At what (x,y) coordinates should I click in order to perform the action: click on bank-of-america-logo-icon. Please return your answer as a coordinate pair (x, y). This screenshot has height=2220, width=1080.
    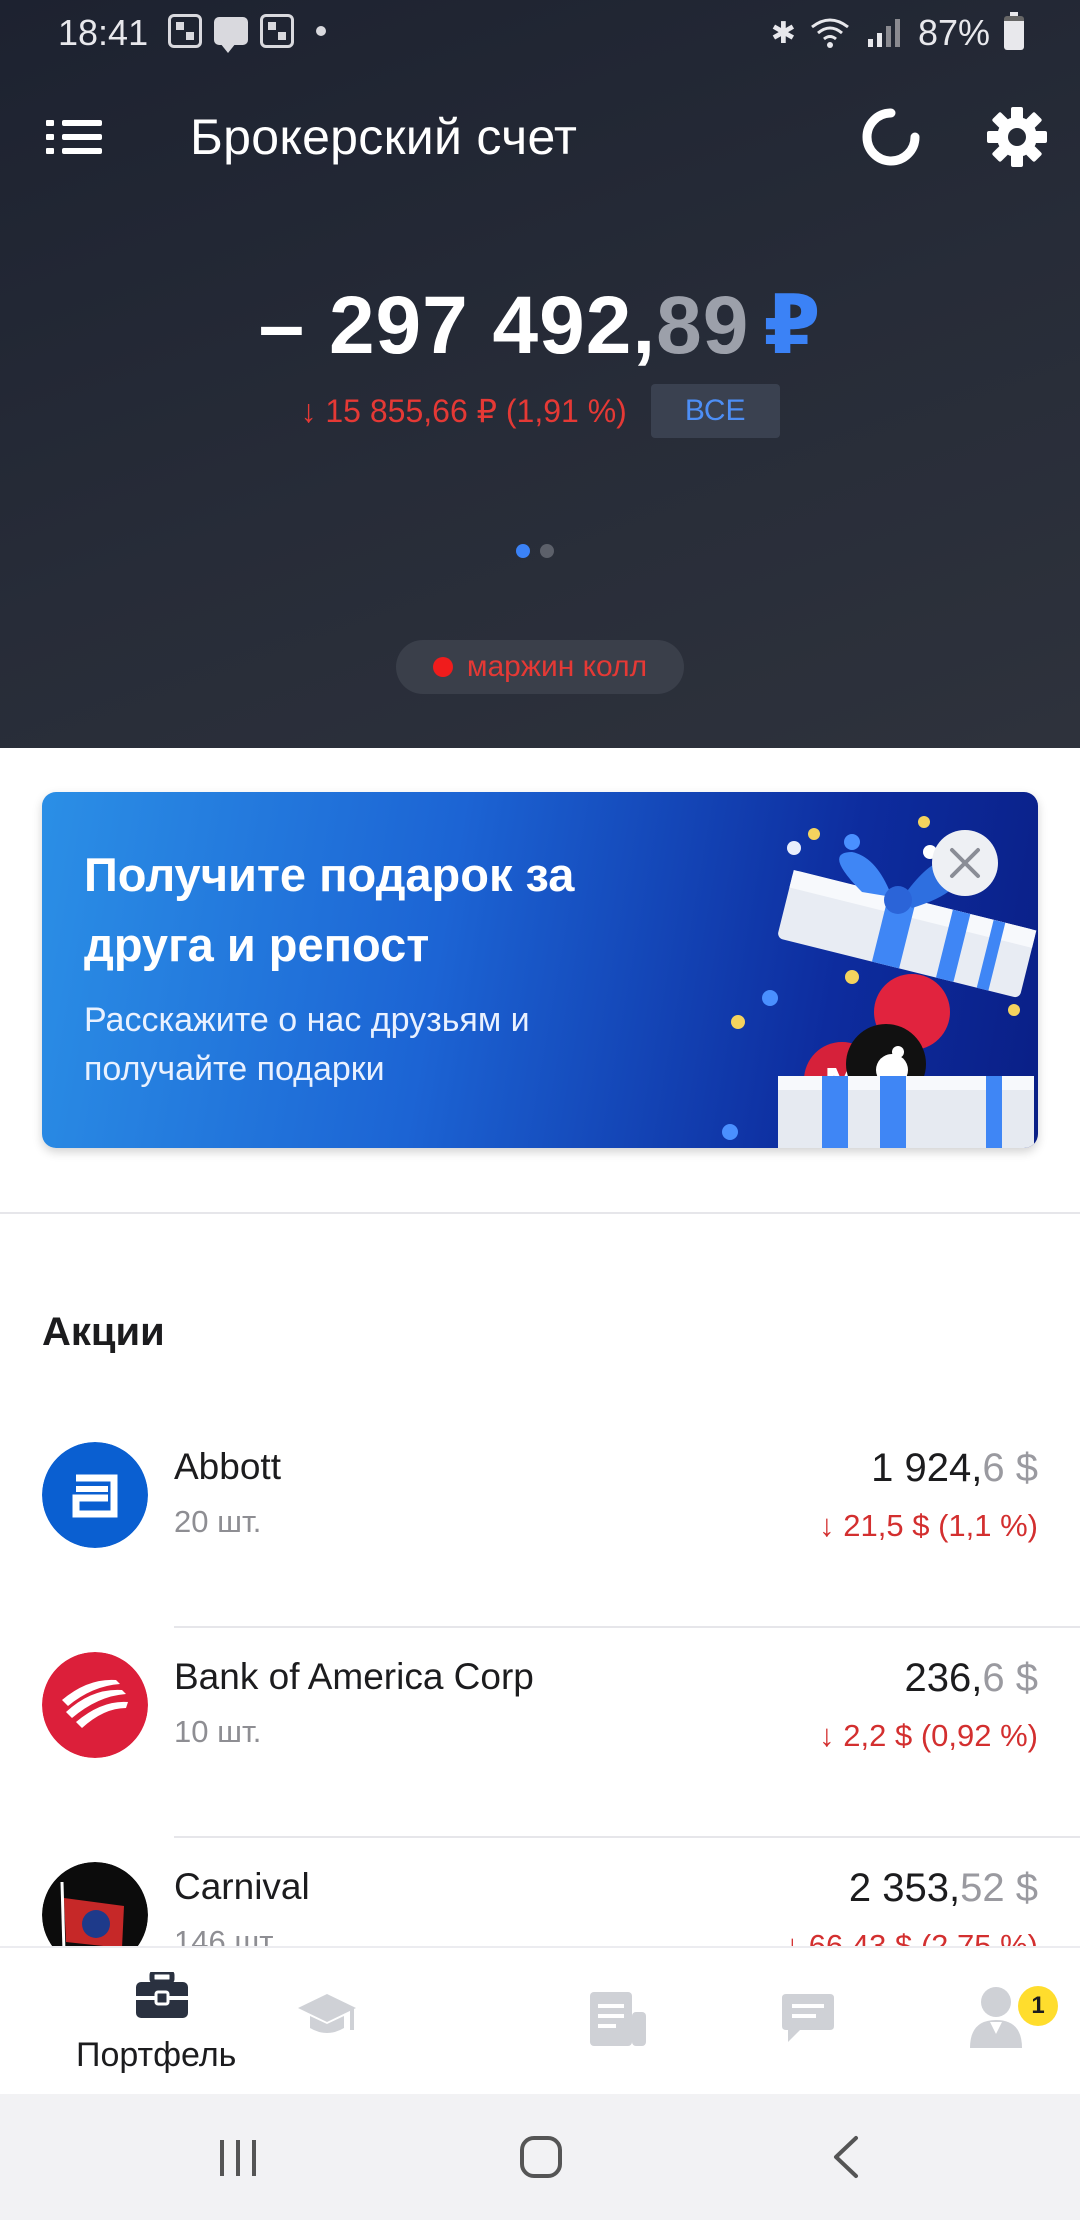
    Looking at the image, I should click on (95, 1705).